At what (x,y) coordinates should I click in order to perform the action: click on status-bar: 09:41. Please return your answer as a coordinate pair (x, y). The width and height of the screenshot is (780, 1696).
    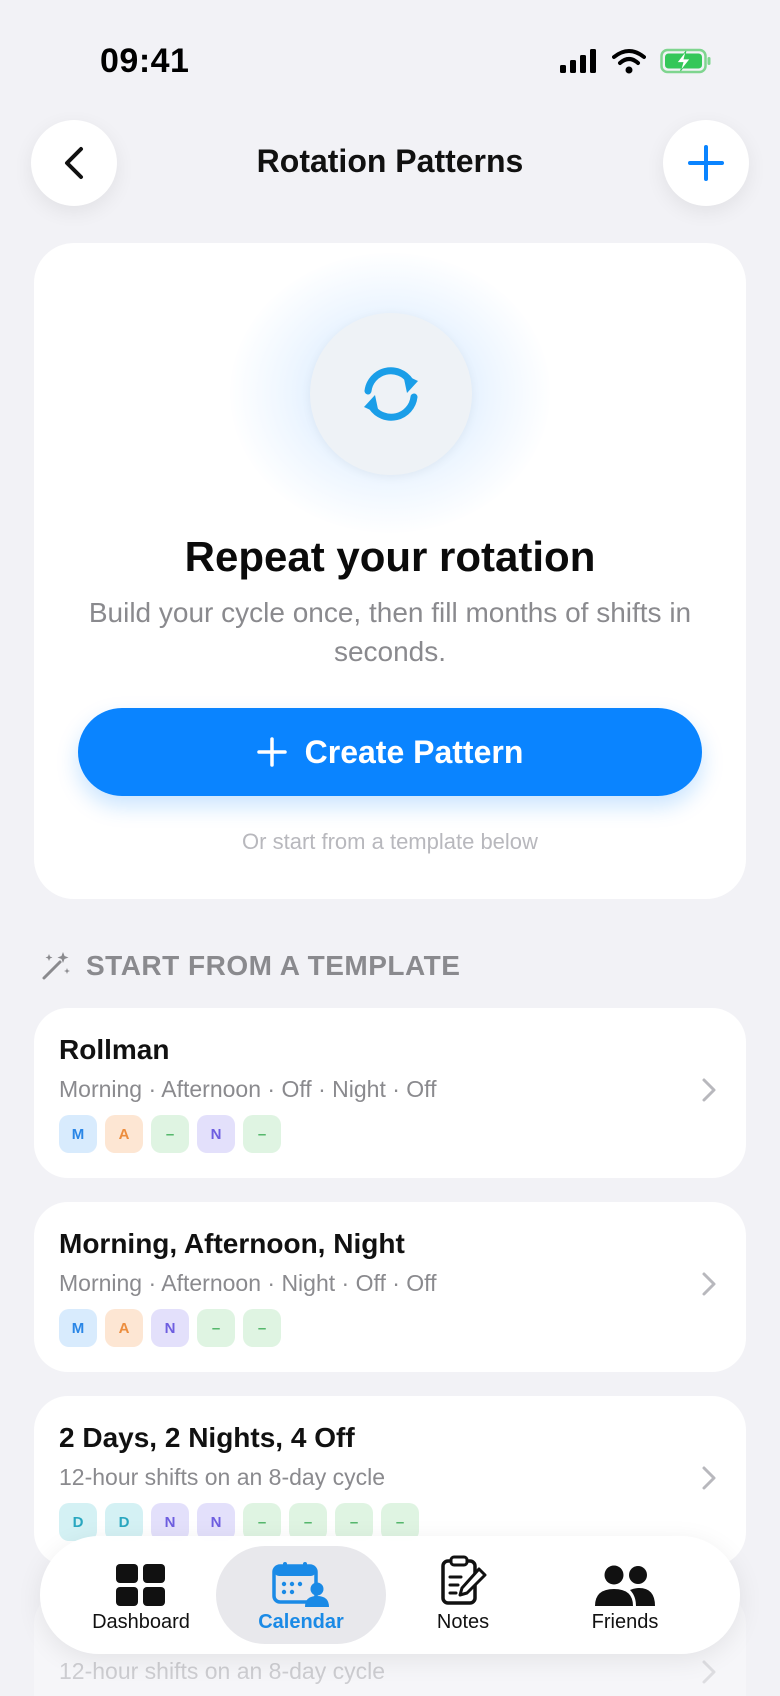
    Looking at the image, I should click on (390, 60).